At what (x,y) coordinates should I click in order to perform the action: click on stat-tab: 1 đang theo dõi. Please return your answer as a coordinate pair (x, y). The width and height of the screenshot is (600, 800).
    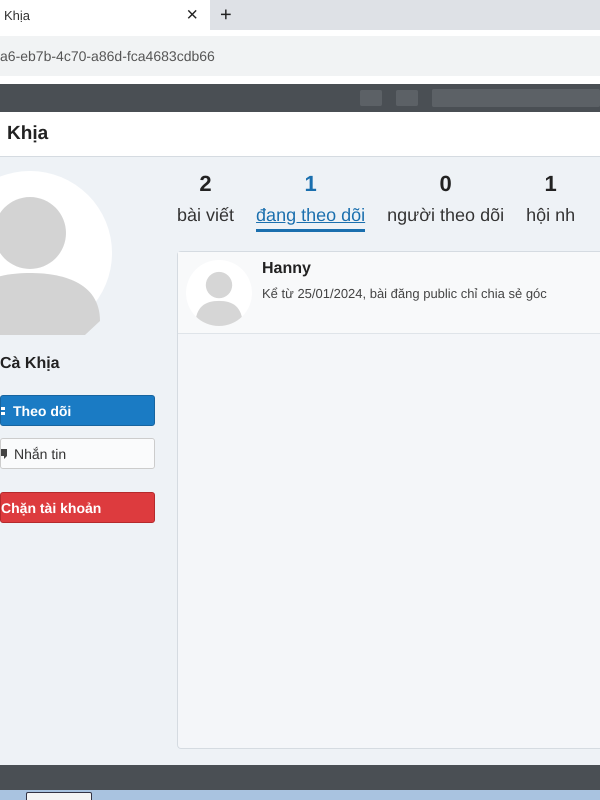
    Looking at the image, I should click on (311, 211).